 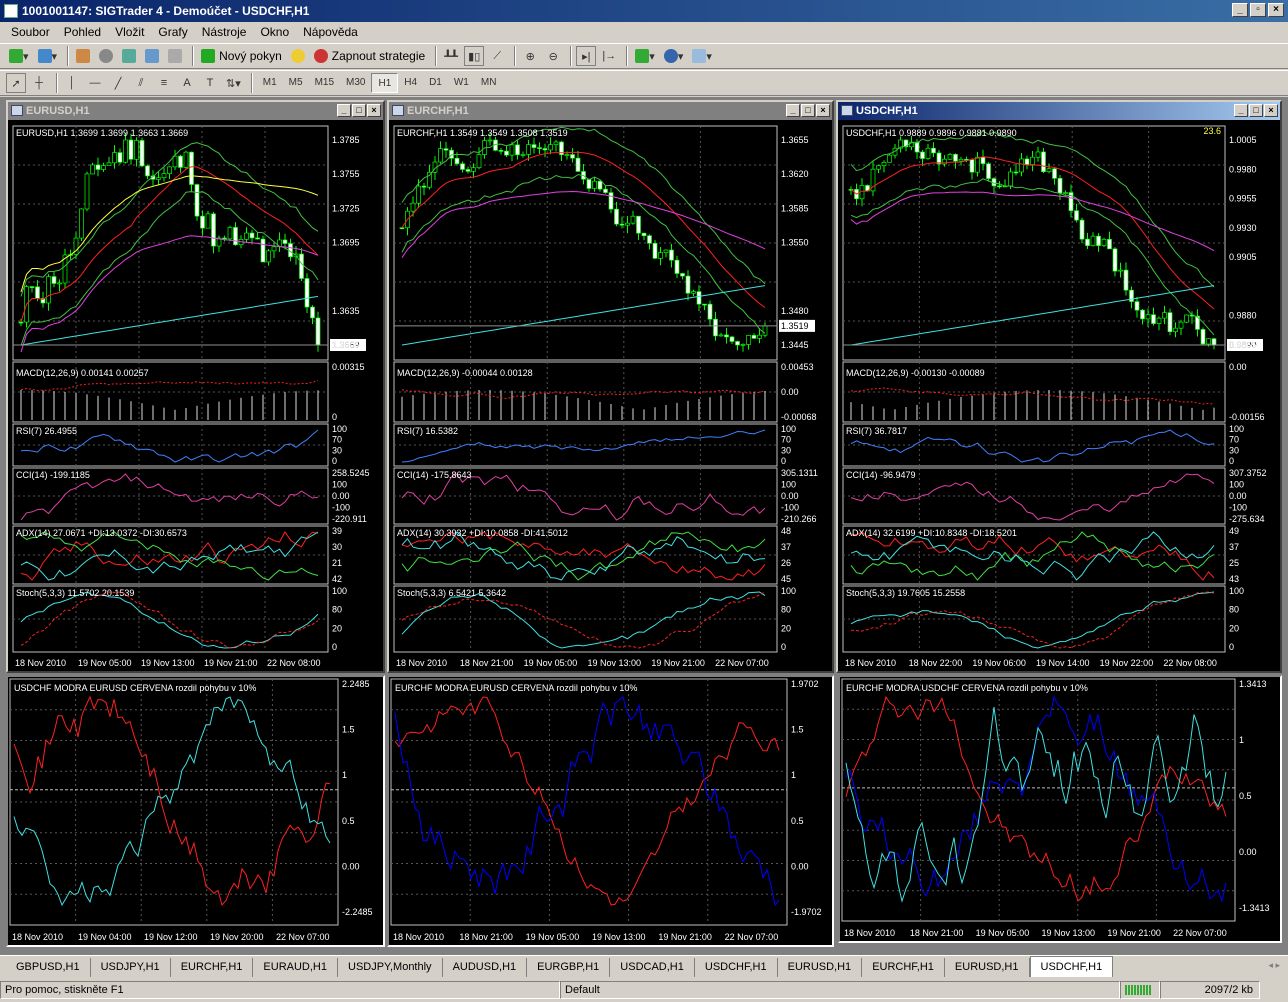 What do you see at coordinates (553, 56) in the screenshot?
I see `zoom-out-button: ⊖` at bounding box center [553, 56].